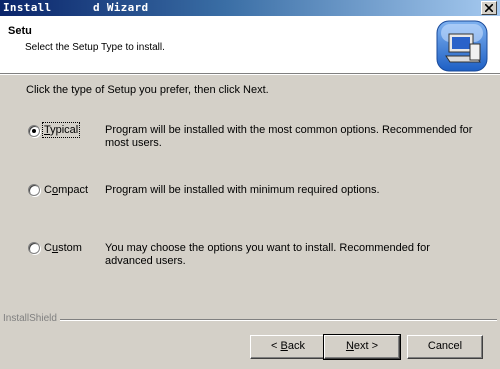  Describe the element at coordinates (349, 346) in the screenshot. I see `button-accelerator: N` at that location.